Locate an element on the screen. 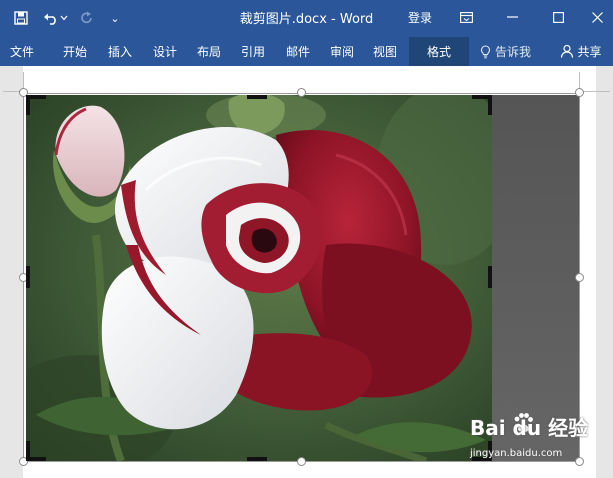 The width and height of the screenshot is (613, 478). ribbon-tab-bar: 文件 开始 插入 设计 布局 引用 邮件 审阅 视图 格式 告诉我 共享 is located at coordinates (306, 51).